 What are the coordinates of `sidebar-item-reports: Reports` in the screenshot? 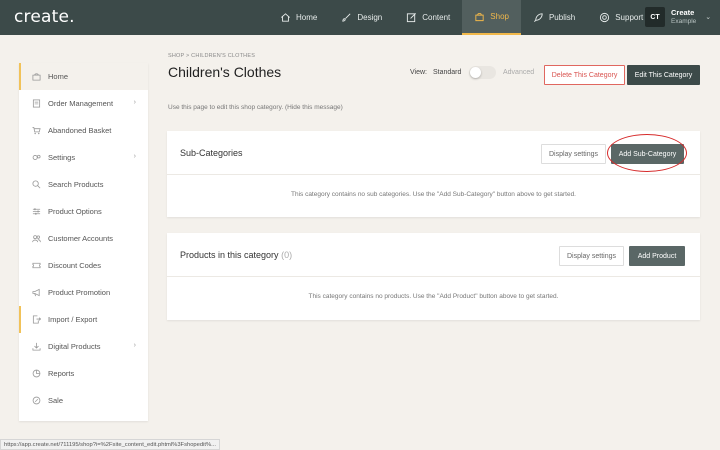 It's located at (83, 373).